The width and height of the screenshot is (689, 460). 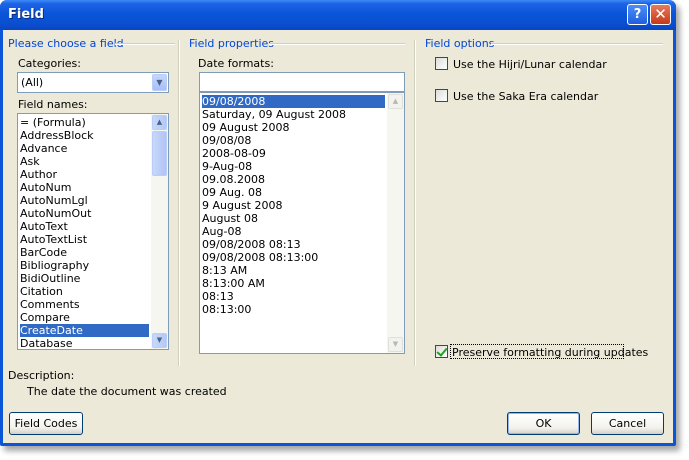 What do you see at coordinates (293, 309) in the screenshot?
I see `date-format-item: 08:13:00` at bounding box center [293, 309].